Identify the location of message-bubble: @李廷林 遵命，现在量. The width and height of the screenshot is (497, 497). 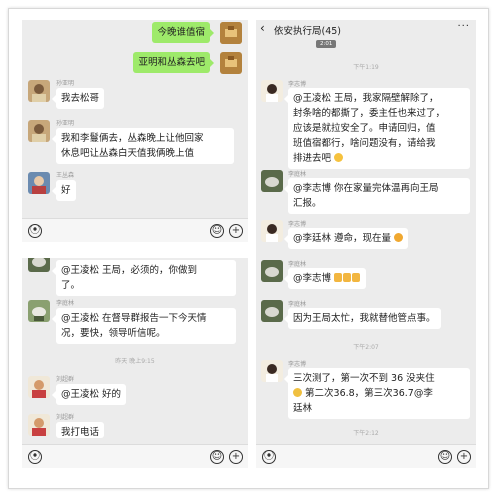
(346, 238).